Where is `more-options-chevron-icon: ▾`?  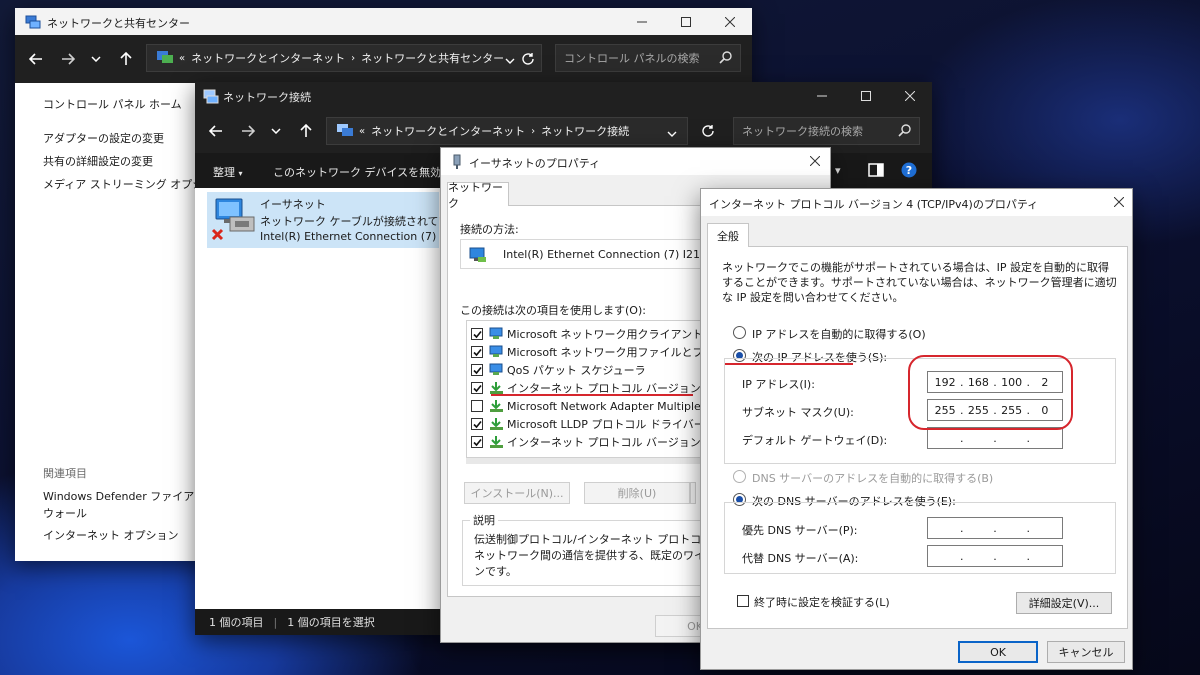
more-options-chevron-icon: ▾ is located at coordinates (838, 170).